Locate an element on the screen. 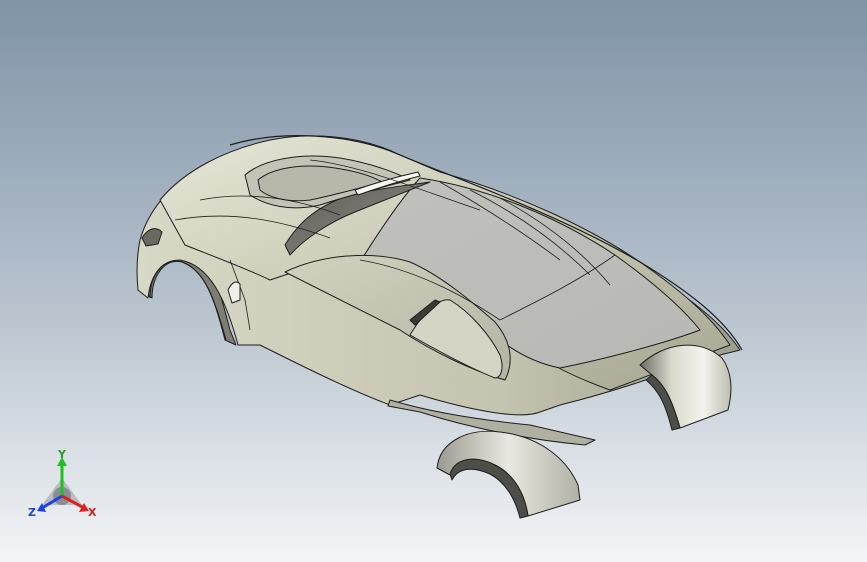 The height and width of the screenshot is (562, 867). z-axis-label: Z is located at coordinates (32, 512).